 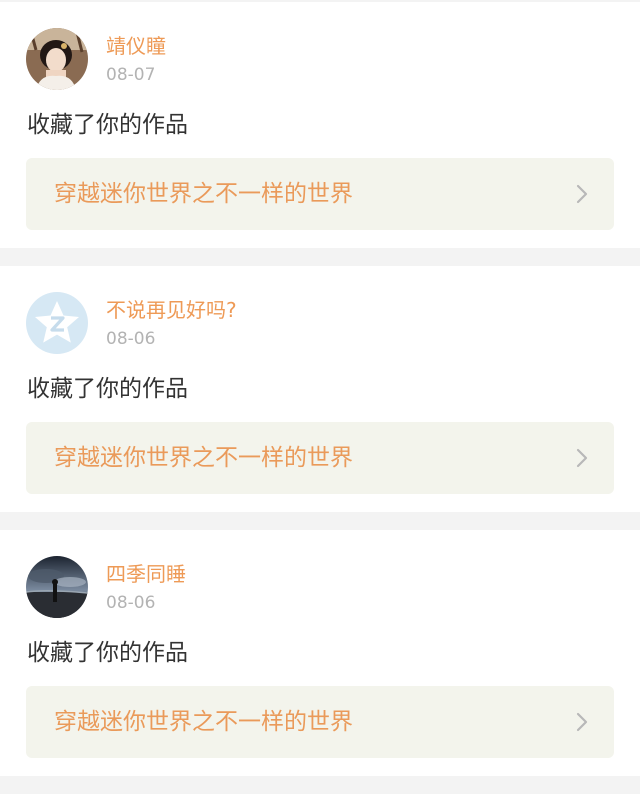 What do you see at coordinates (57, 59) in the screenshot?
I see `portrait-avatar-icon` at bounding box center [57, 59].